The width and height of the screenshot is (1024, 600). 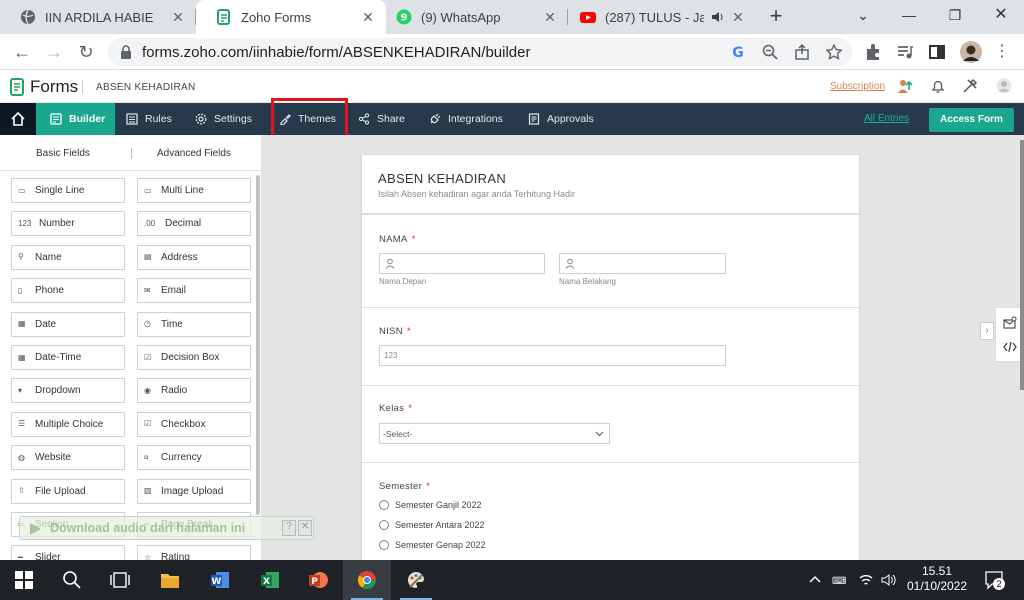 I want to click on semester-label: Semester *, so click(x=404, y=486).